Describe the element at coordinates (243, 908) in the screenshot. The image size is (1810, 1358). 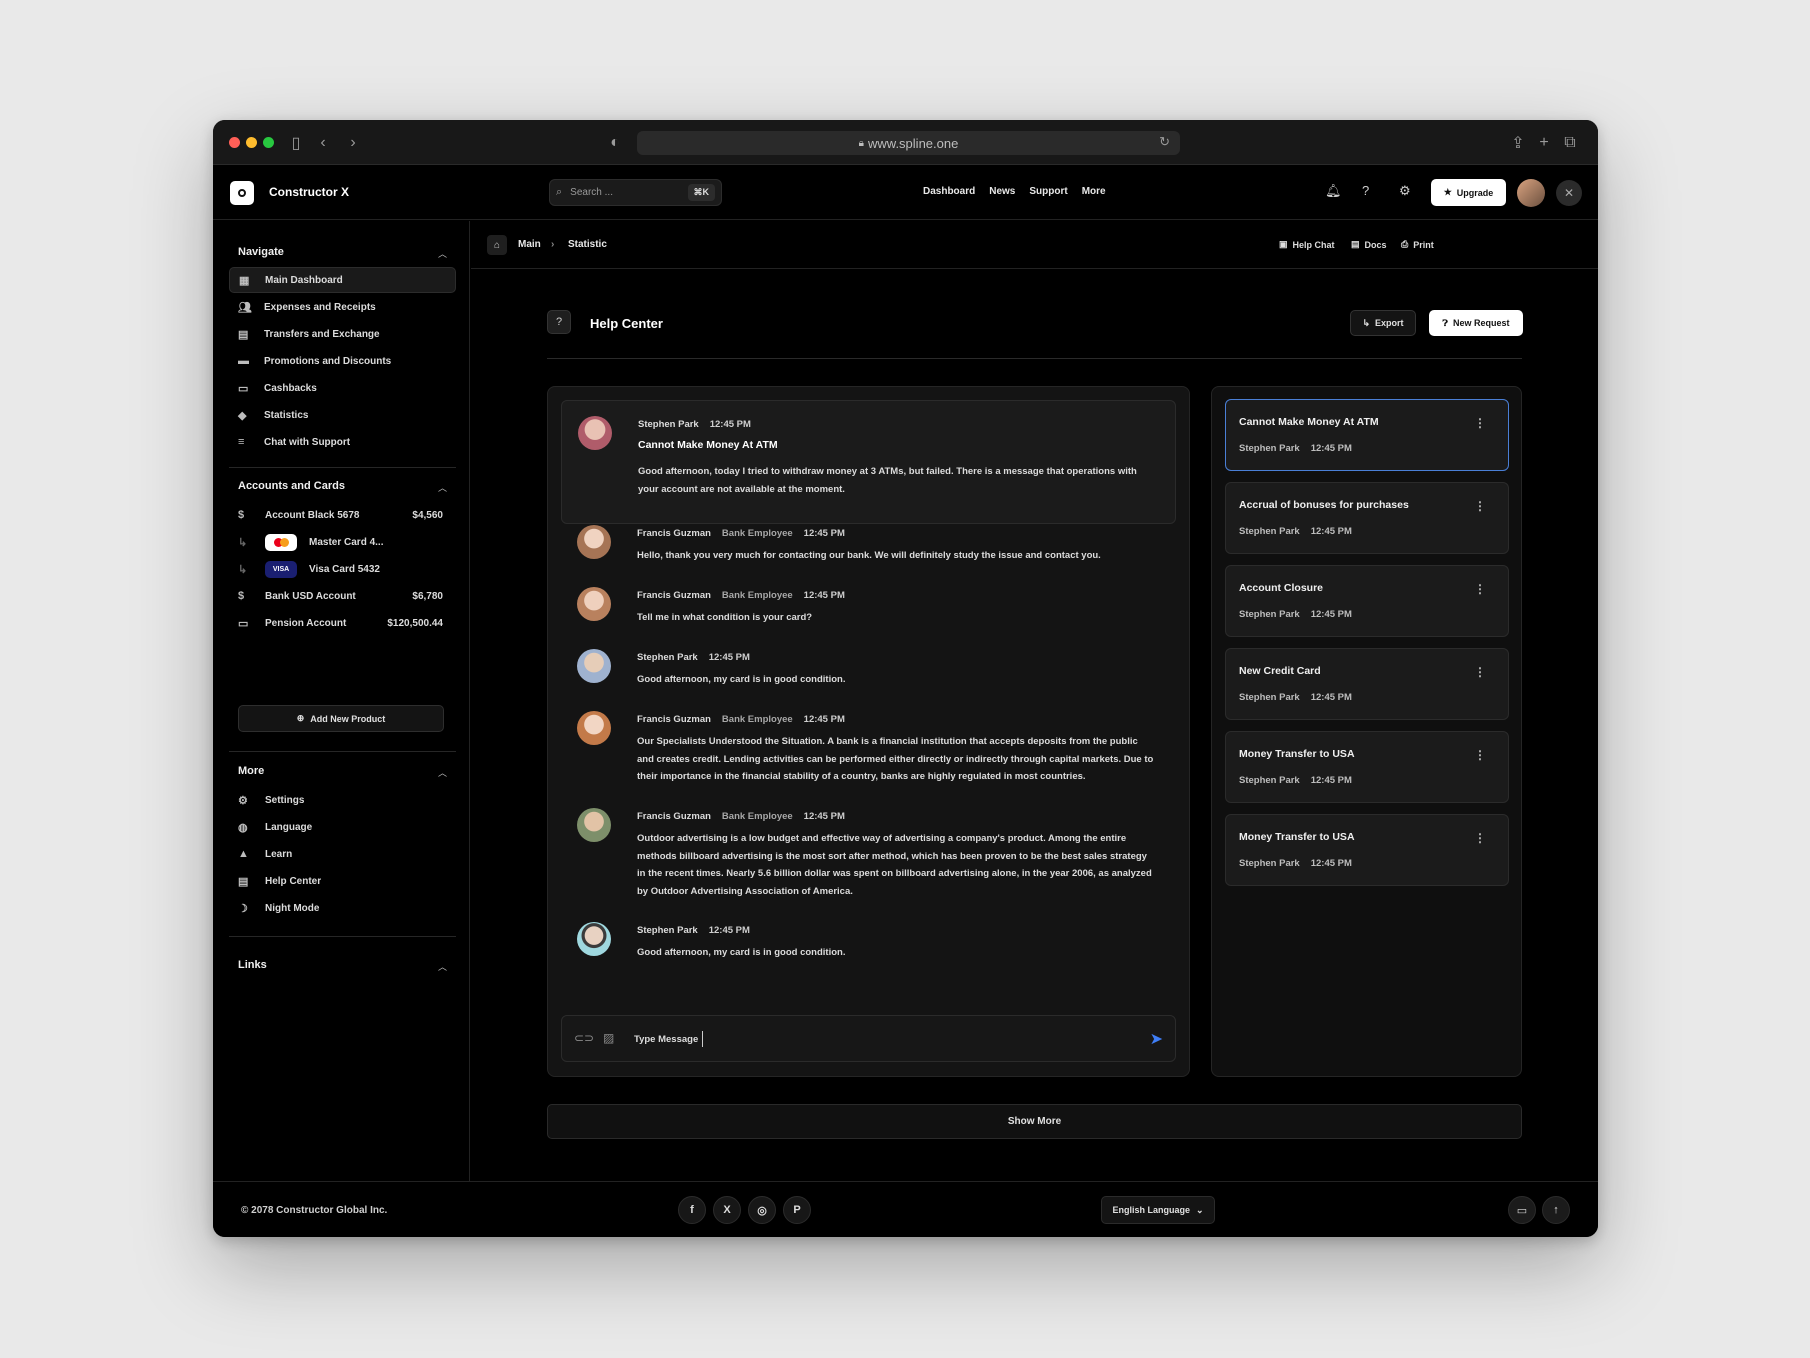
I see `moon-icon: ☽` at that location.